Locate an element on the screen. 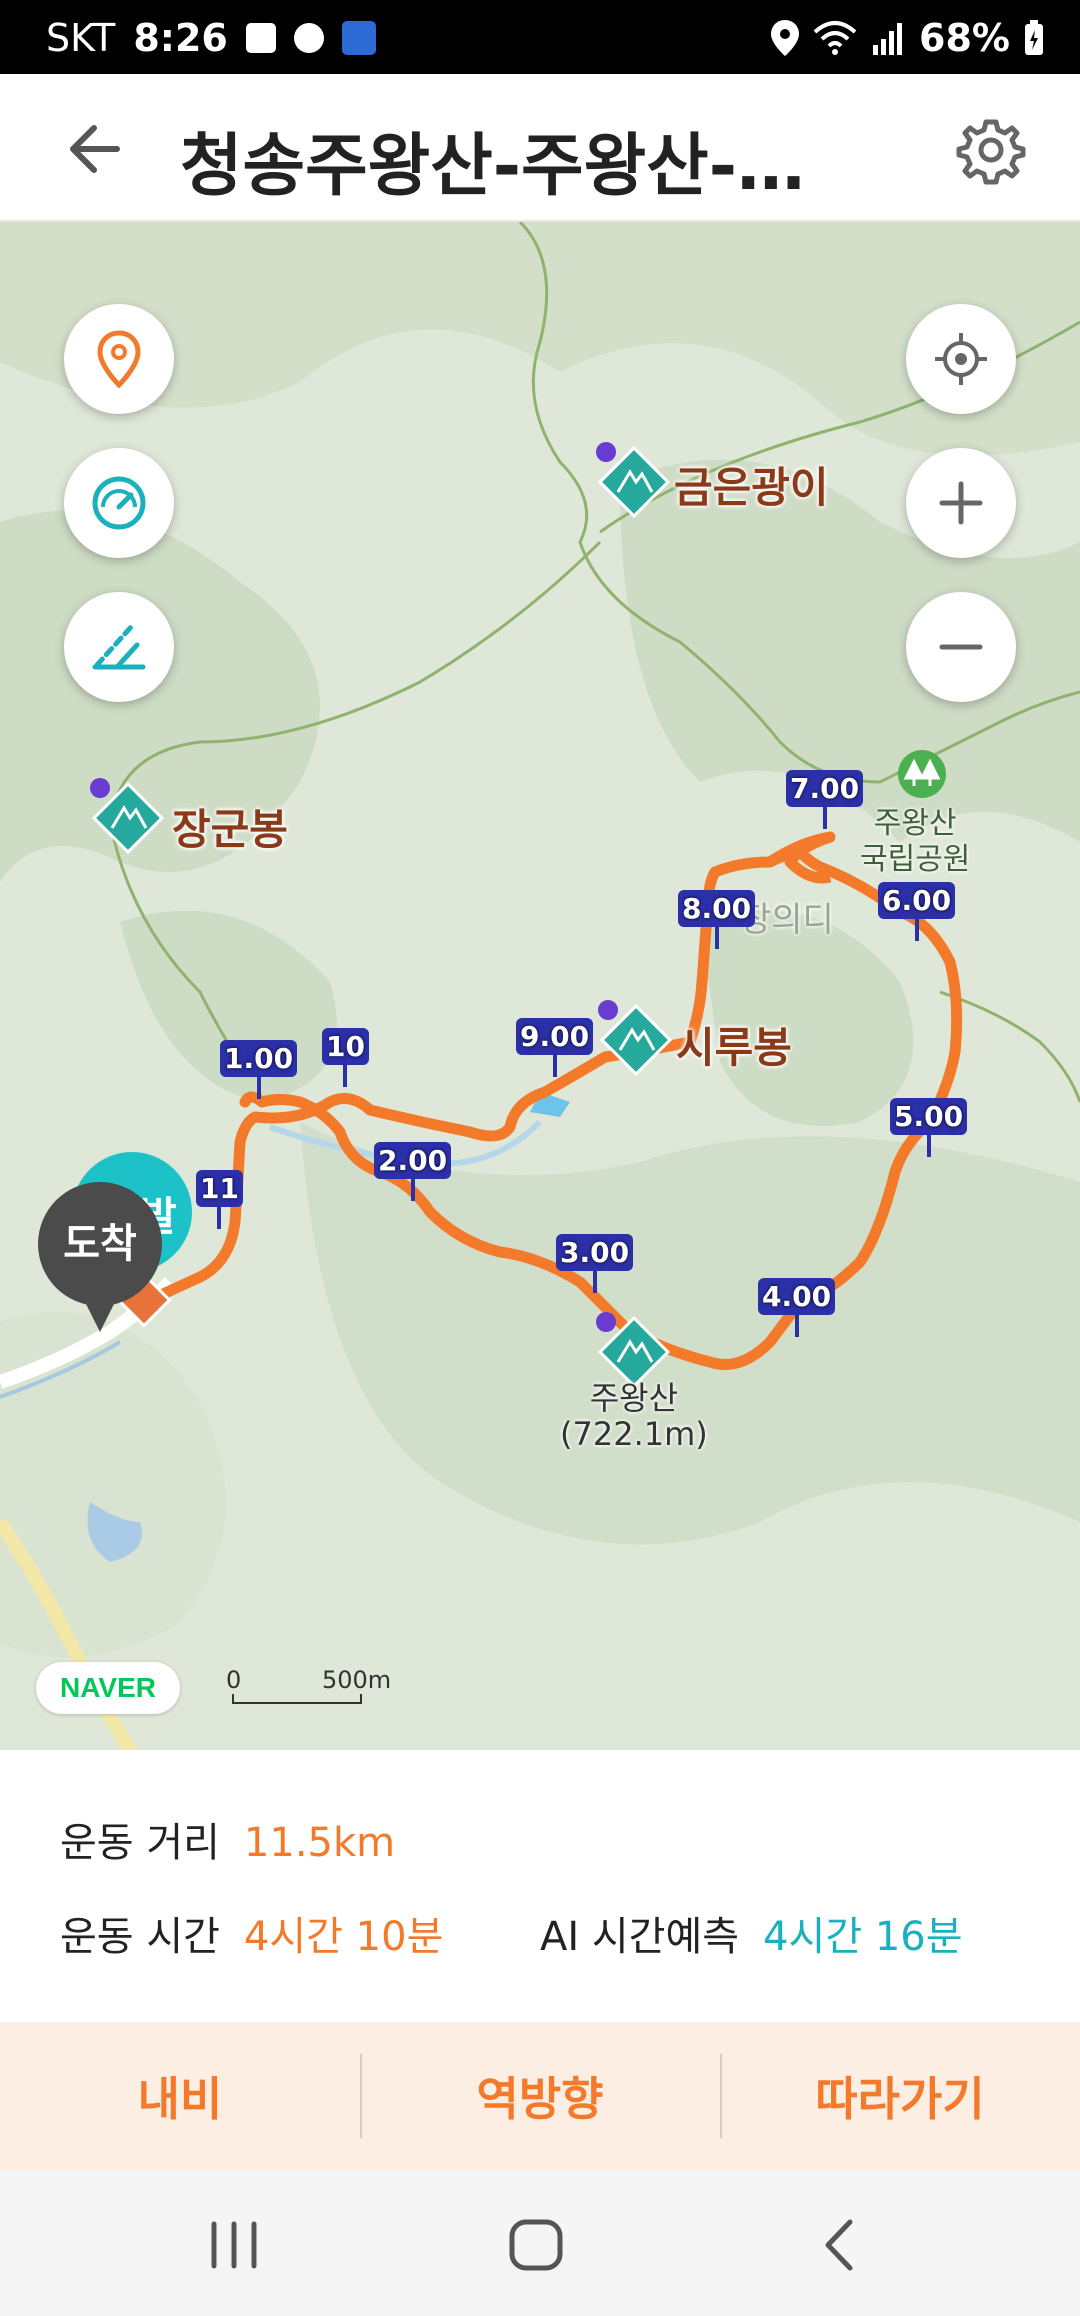  reverse-button: 역방향 is located at coordinates (540, 2096).